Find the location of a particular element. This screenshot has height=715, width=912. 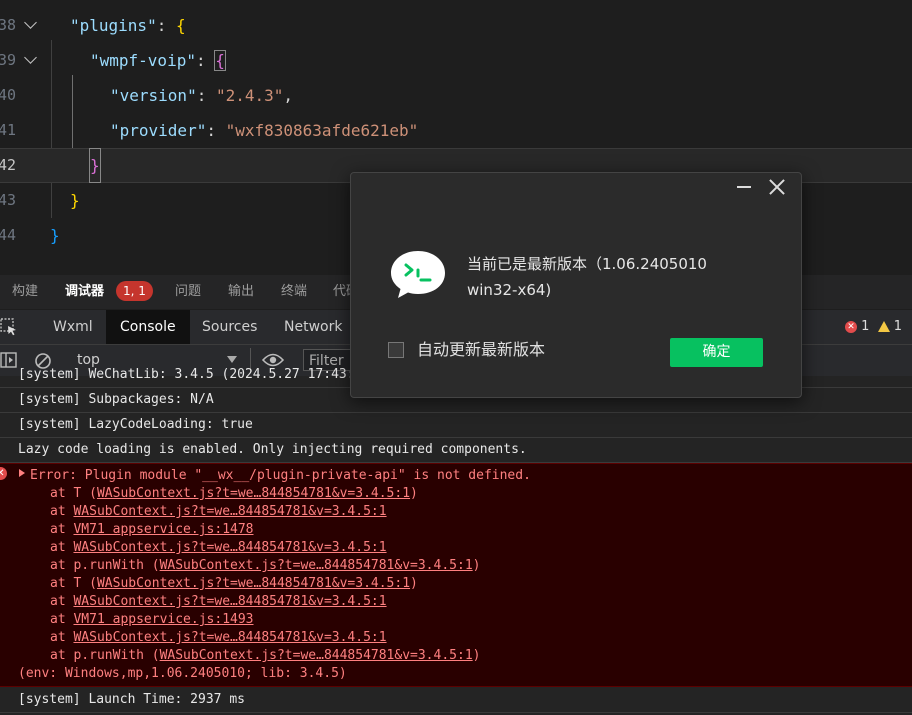

json-value: "wxf830863afde621eb" is located at coordinates (322, 130).